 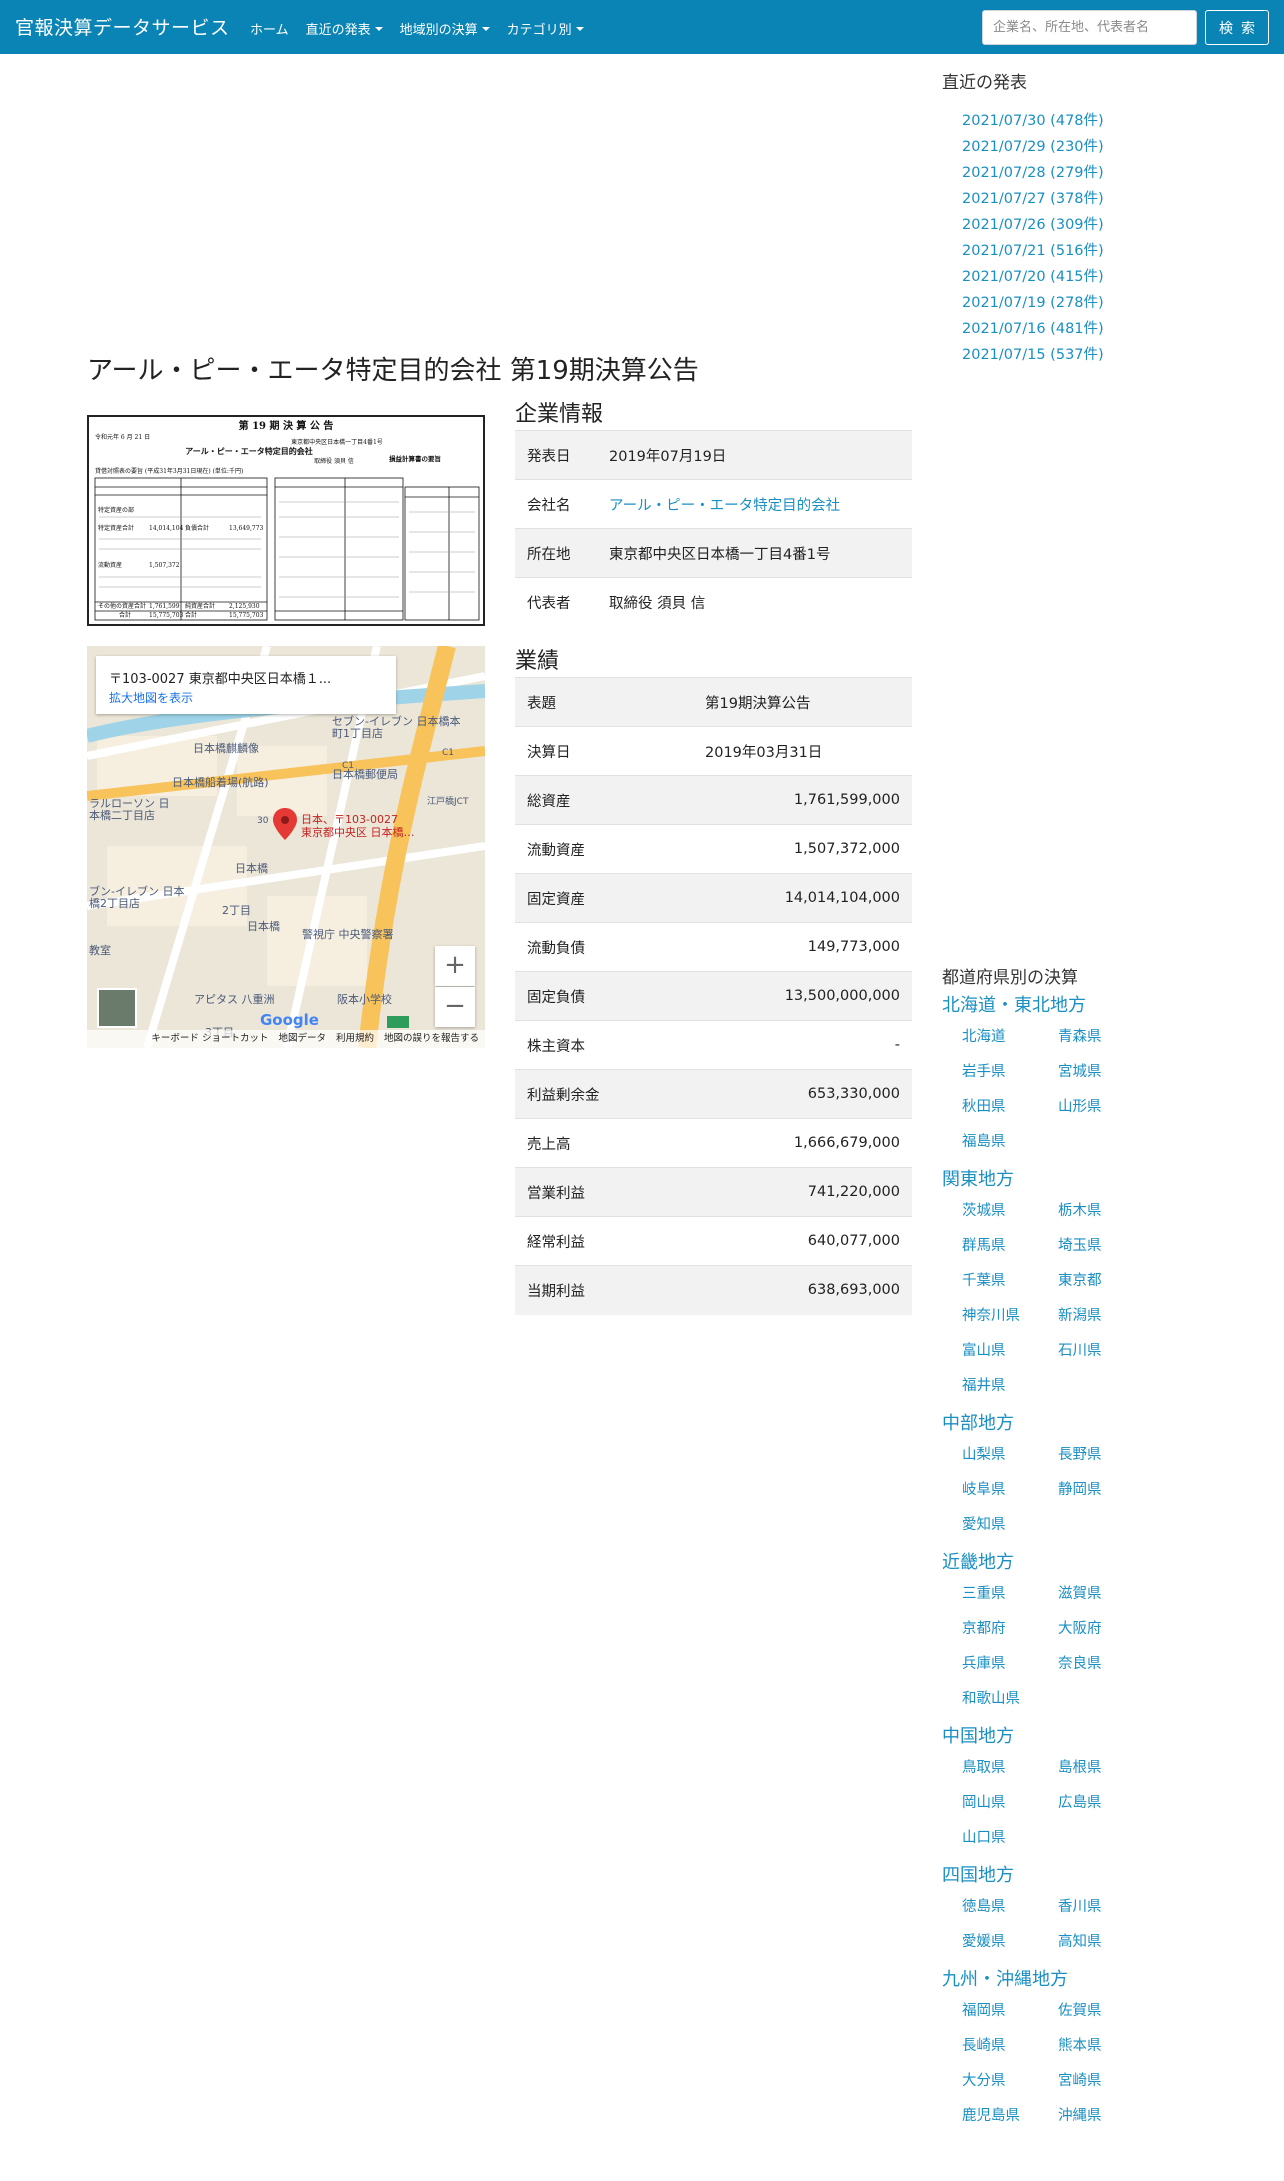 What do you see at coordinates (1106, 1913) in the screenshot?
I see `prefecture-link: 香川県` at bounding box center [1106, 1913].